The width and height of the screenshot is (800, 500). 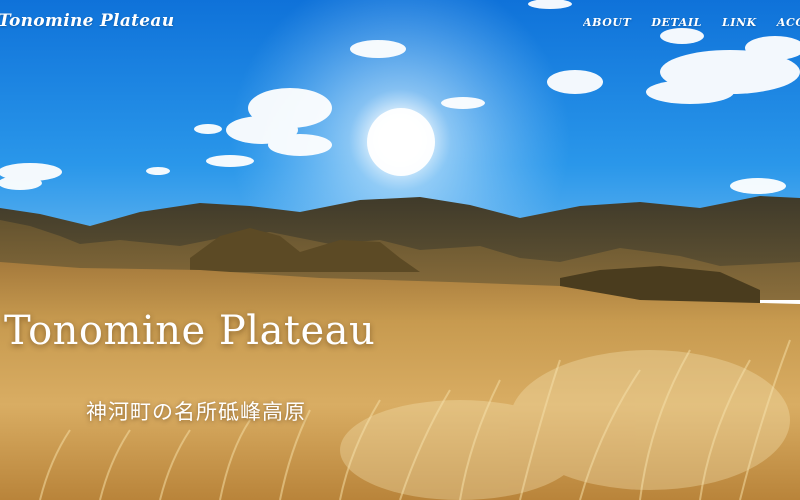 What do you see at coordinates (196, 412) in the screenshot?
I see `hero-subtitle: 神河町の名所砥峰高原` at bounding box center [196, 412].